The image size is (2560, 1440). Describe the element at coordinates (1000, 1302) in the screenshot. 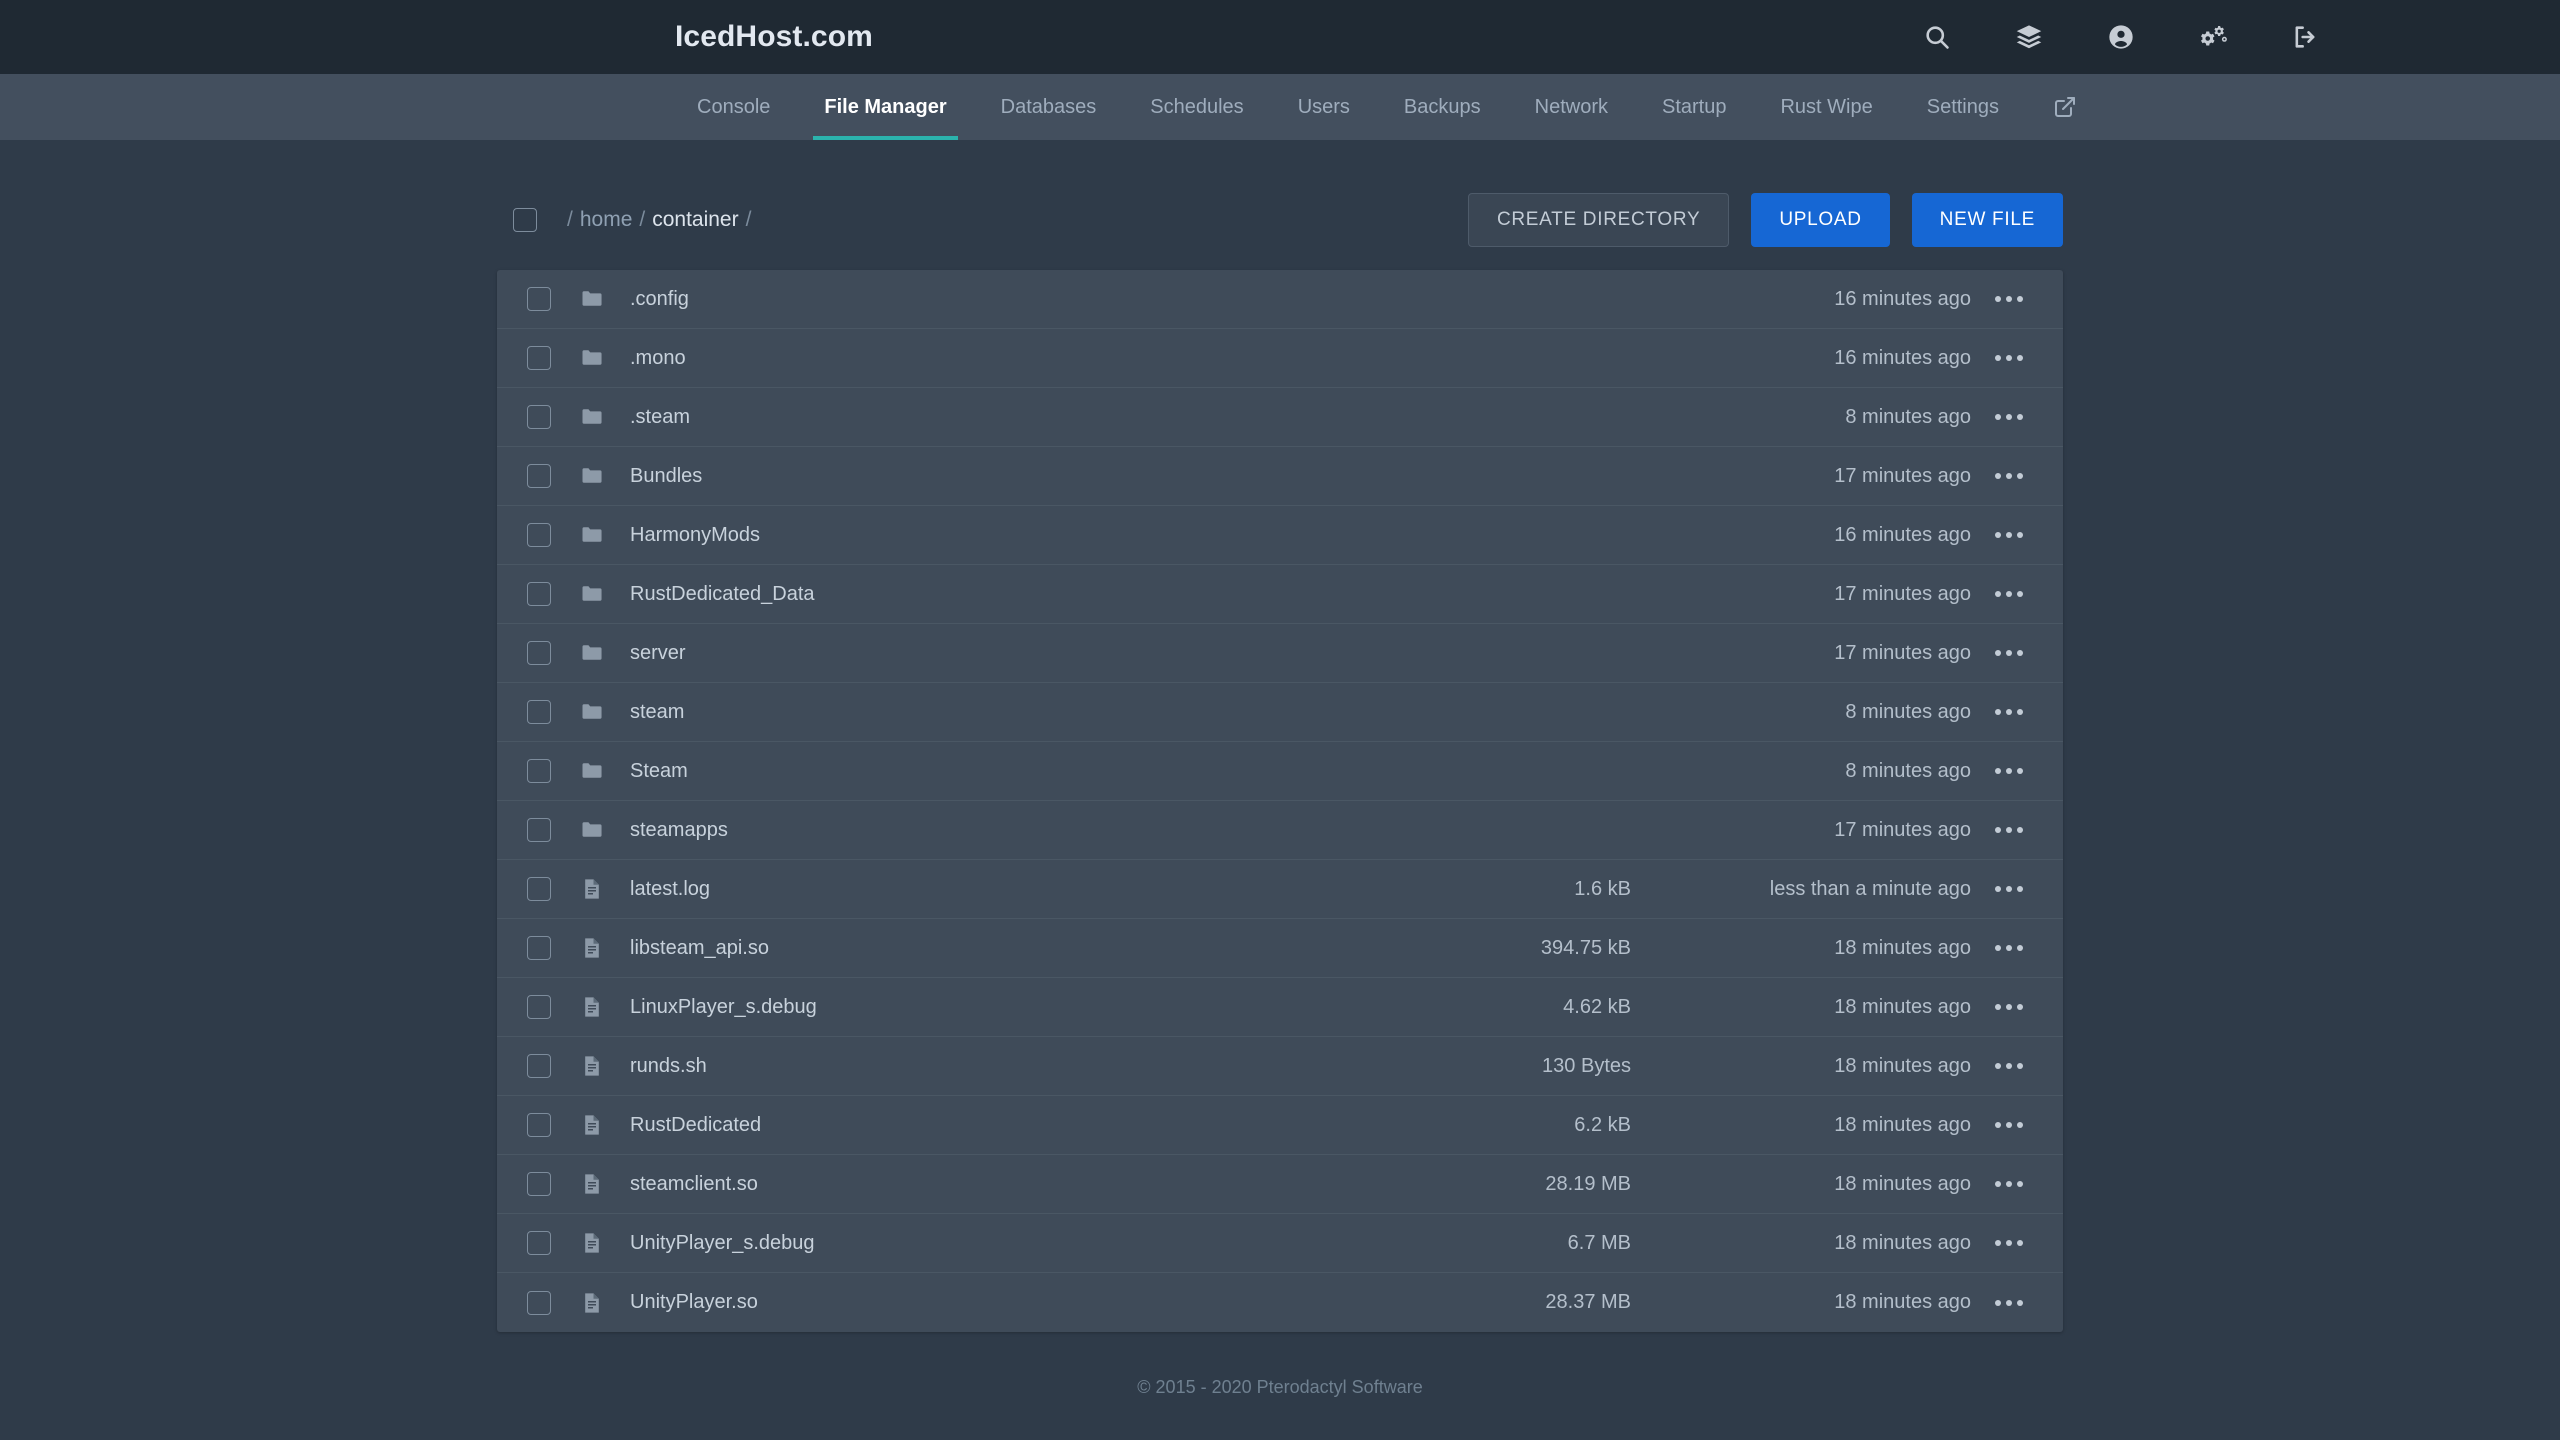

I see `file-name: UnityPlayer.so` at that location.